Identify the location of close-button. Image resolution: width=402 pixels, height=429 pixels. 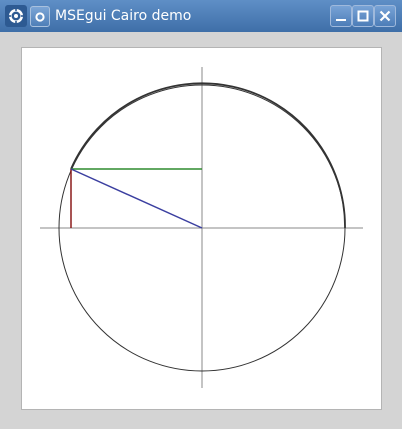
(385, 16).